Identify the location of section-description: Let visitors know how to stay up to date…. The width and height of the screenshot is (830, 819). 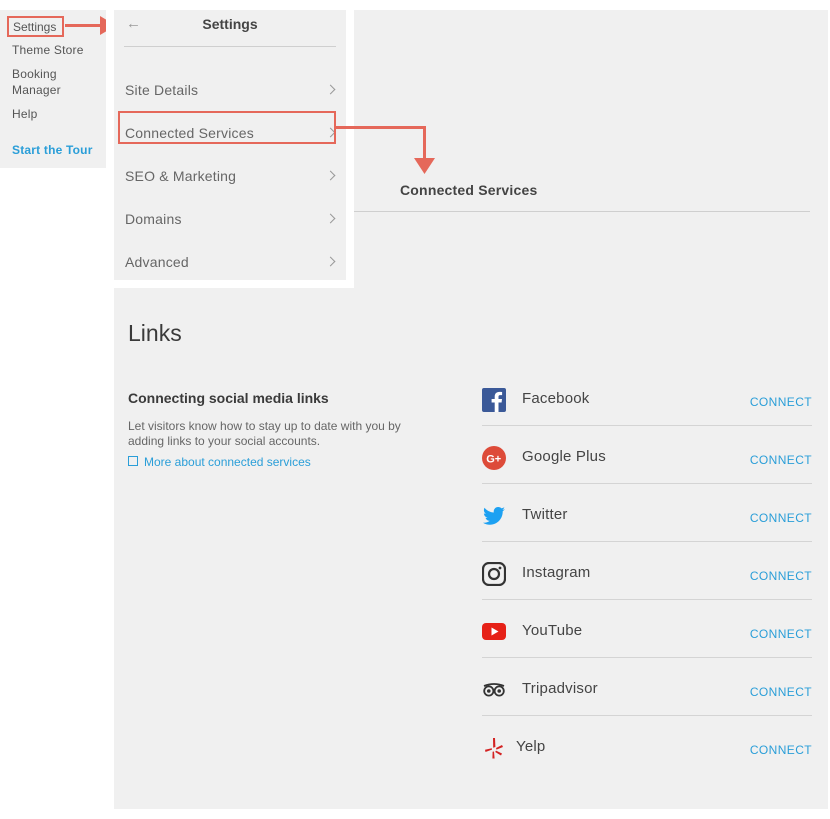
(264, 433).